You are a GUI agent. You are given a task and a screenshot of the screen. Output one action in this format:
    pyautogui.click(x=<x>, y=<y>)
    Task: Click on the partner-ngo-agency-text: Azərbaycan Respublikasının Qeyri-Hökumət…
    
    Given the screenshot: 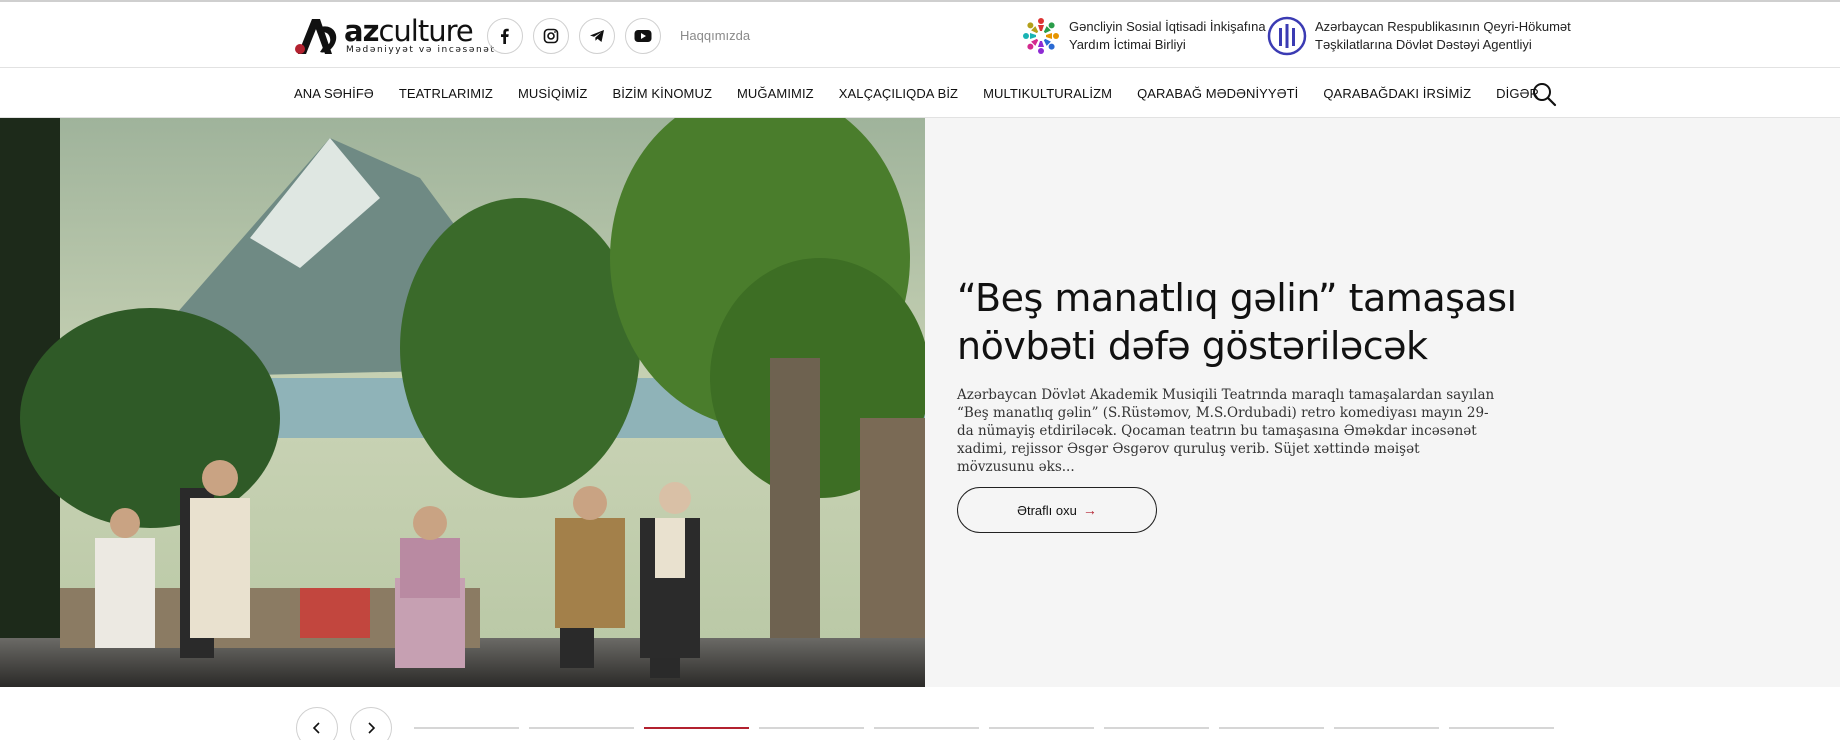 What is the action you would take?
    pyautogui.click(x=1443, y=35)
    